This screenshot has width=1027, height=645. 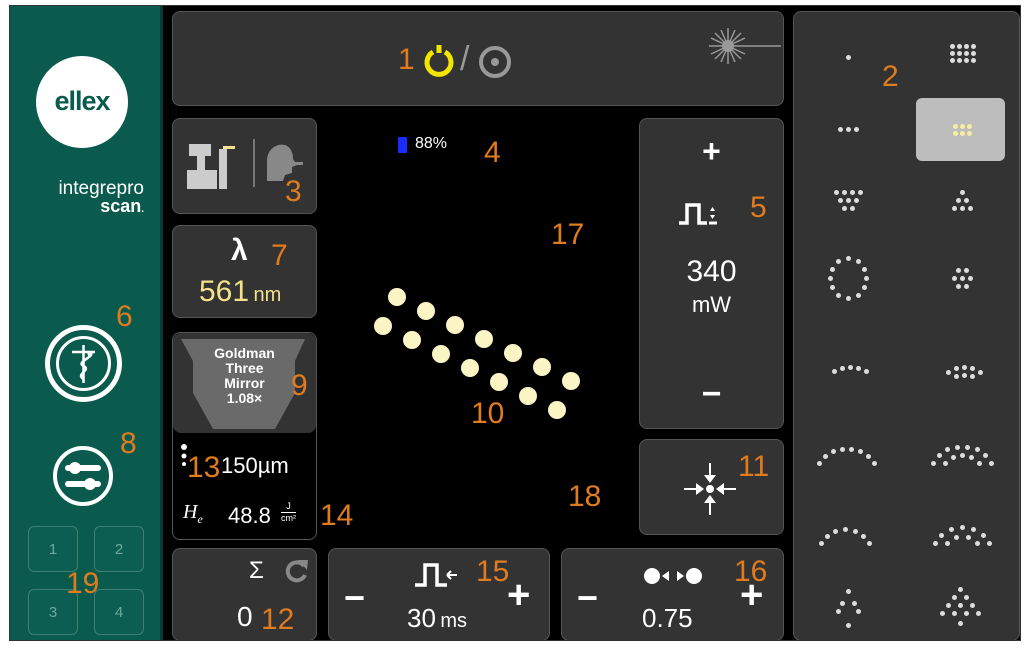 I want to click on pattern-arc, so click(x=849, y=452).